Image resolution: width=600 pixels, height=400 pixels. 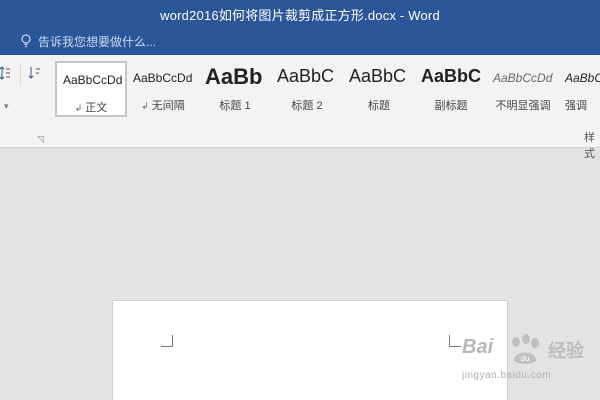 What do you see at coordinates (379, 89) in the screenshot?
I see `style-title: AaBbC 标题` at bounding box center [379, 89].